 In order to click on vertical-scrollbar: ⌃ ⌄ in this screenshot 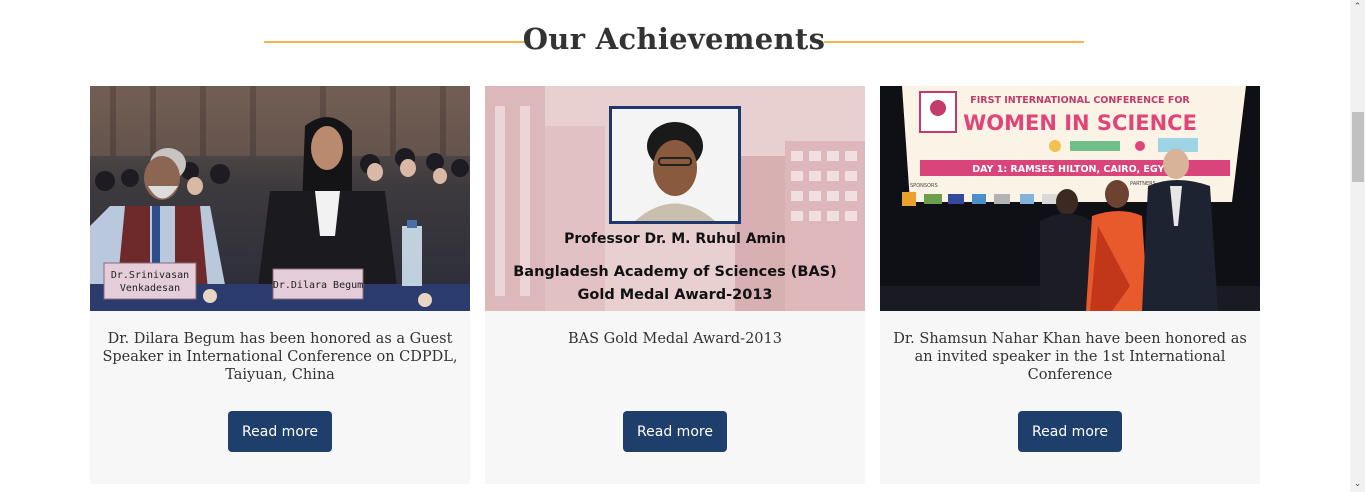, I will do `click(1357, 246)`.